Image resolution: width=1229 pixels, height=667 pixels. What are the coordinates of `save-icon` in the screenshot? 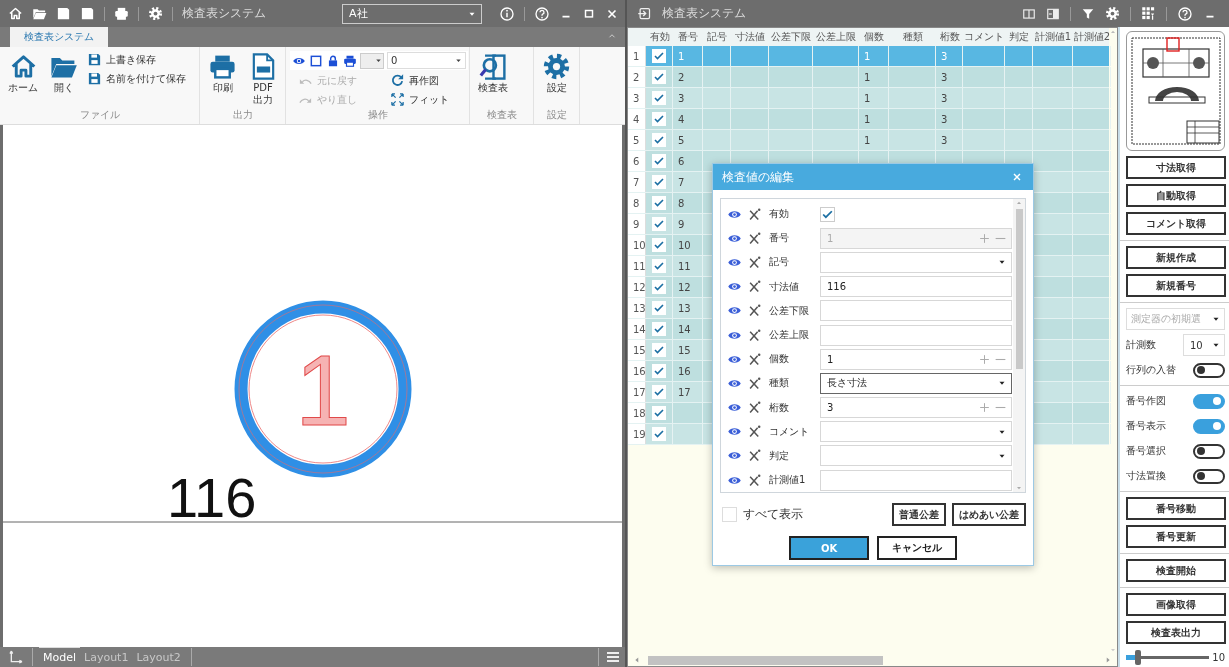 It's located at (63, 13).